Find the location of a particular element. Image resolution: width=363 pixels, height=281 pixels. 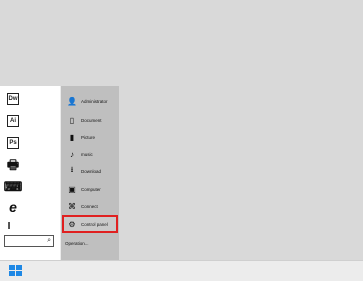

pinned-apps-column: Dw Ai Ps 🖶 ⌨ e I ⌕ is located at coordinates (30, 173).